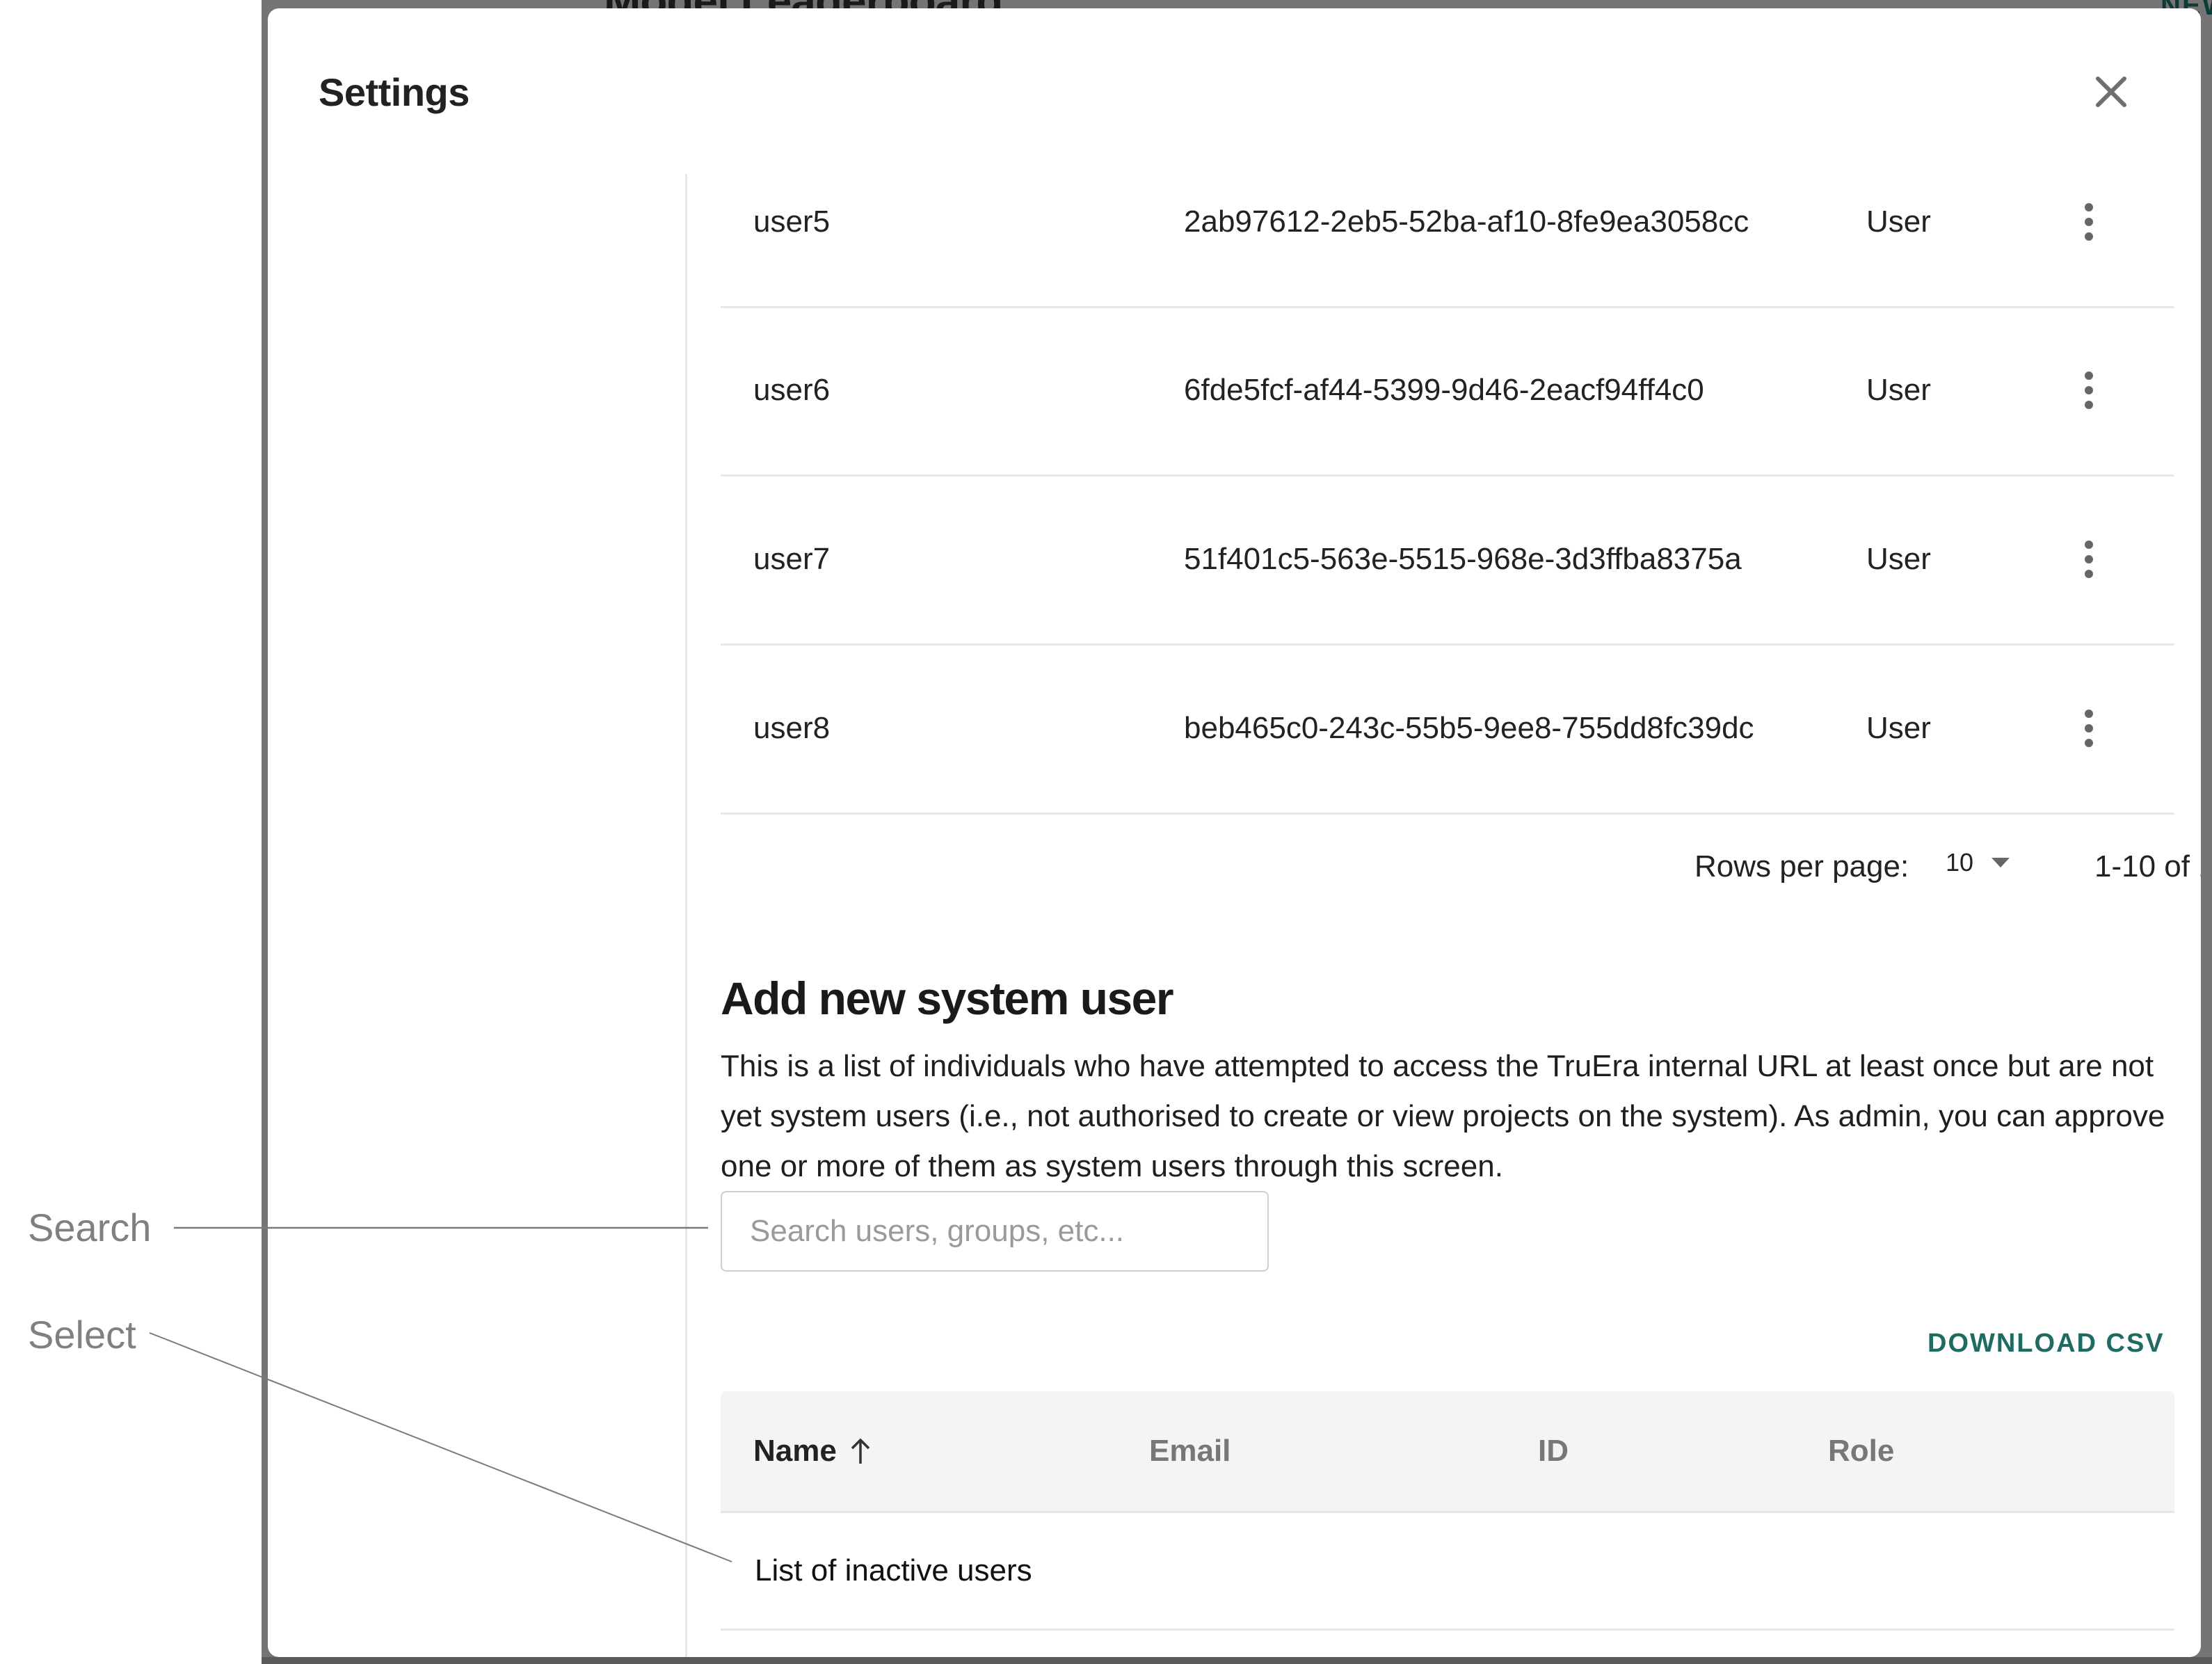  What do you see at coordinates (90, 1227) in the screenshot?
I see `search-annotation: Search` at bounding box center [90, 1227].